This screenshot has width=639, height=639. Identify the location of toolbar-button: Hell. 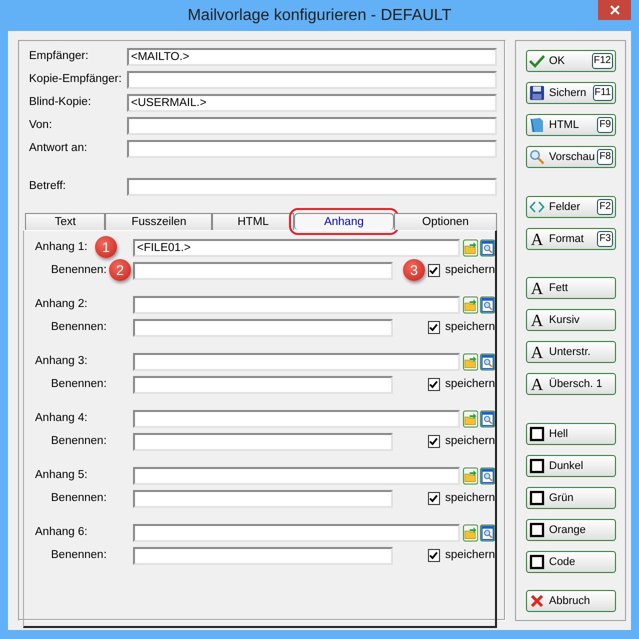
(571, 434).